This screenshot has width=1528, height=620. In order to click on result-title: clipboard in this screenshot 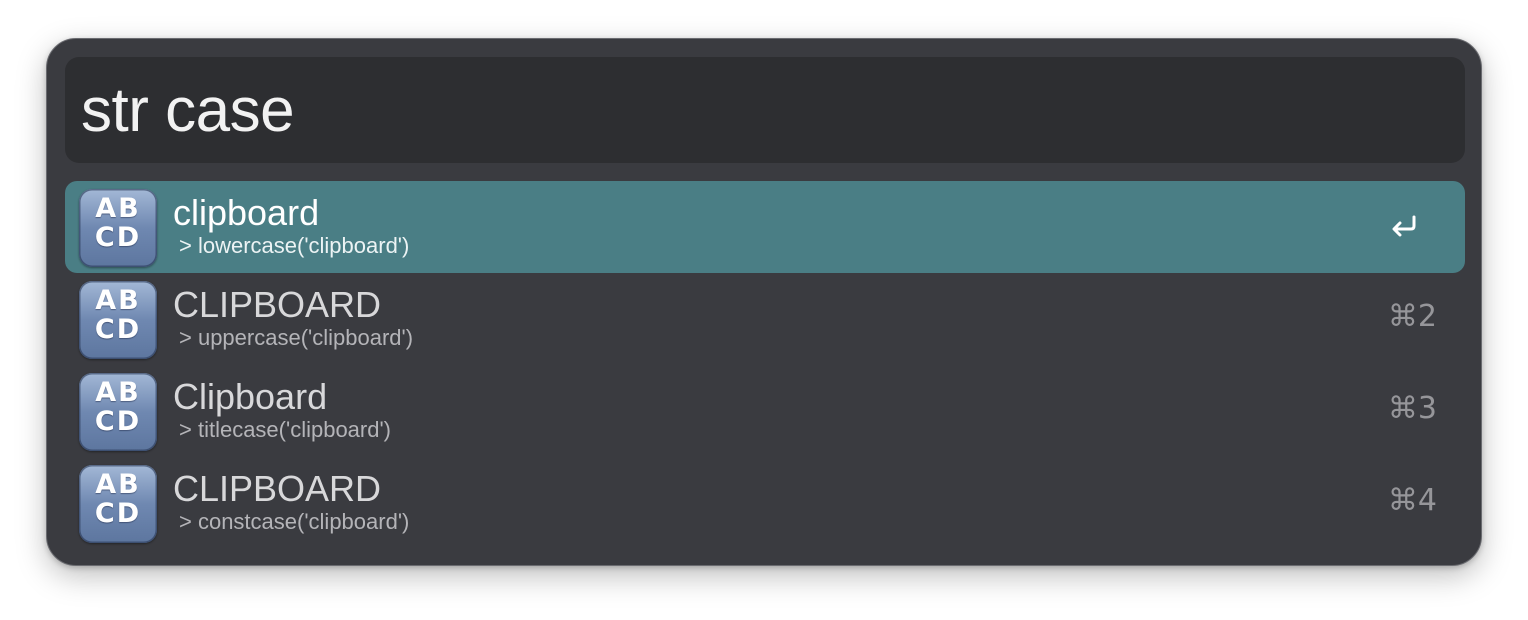, I will do `click(246, 212)`.